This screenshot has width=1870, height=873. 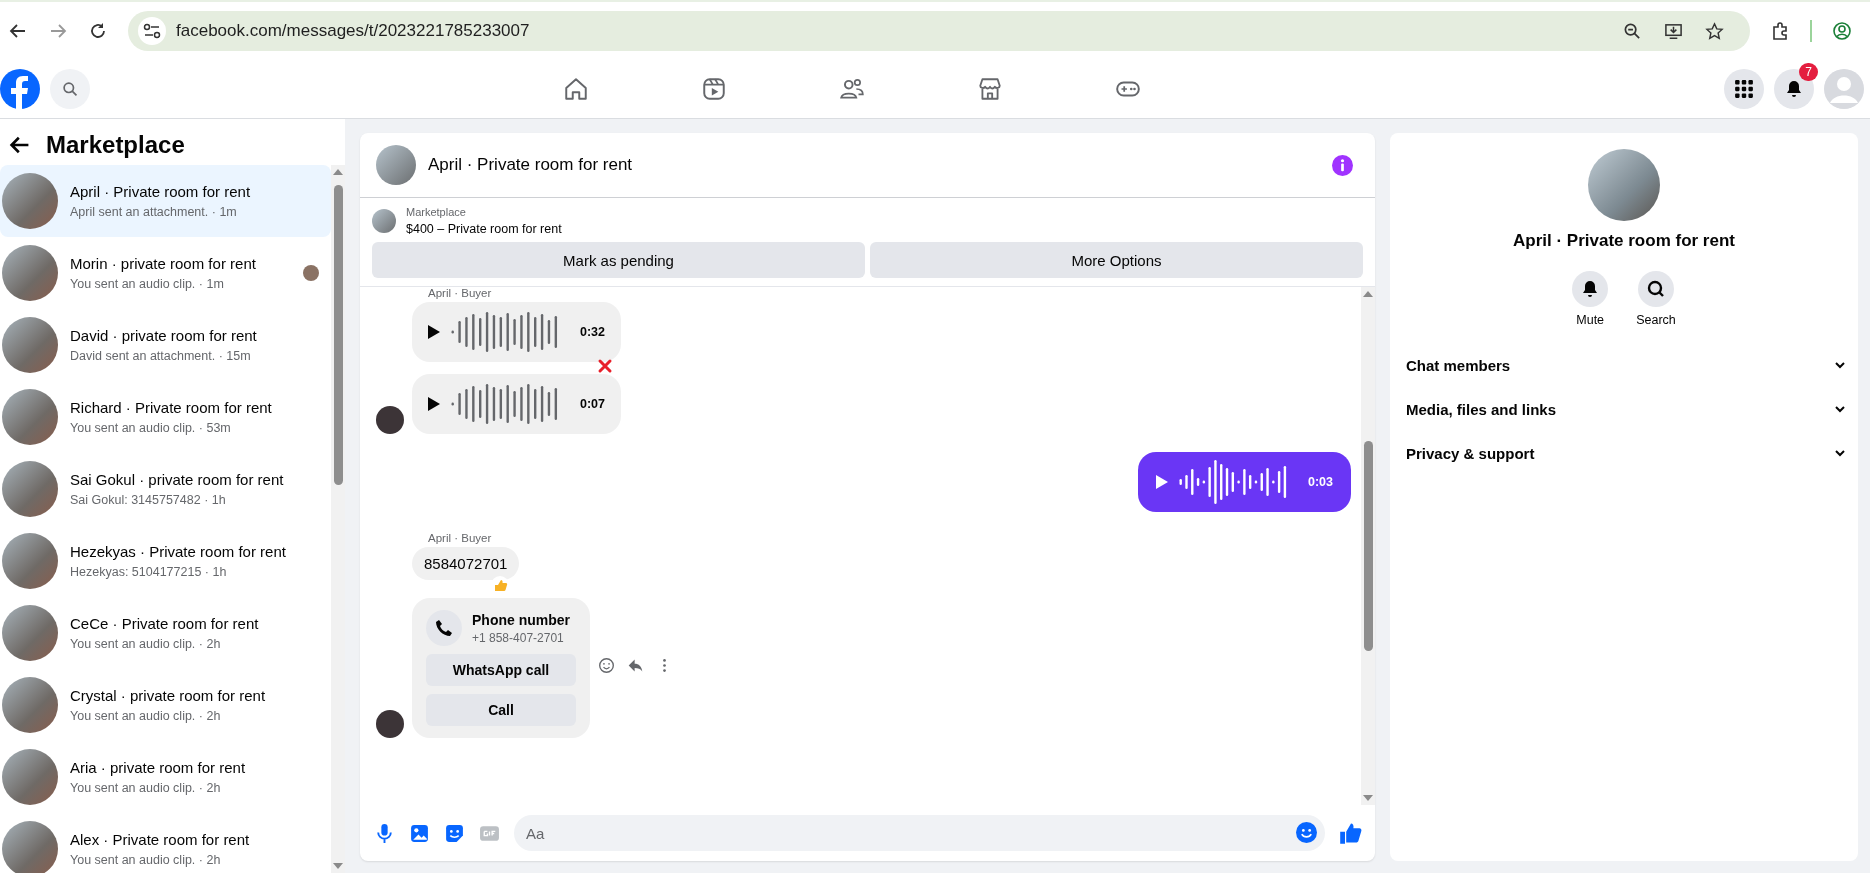 What do you see at coordinates (517, 404) in the screenshot?
I see `audio-message: 0:07` at bounding box center [517, 404].